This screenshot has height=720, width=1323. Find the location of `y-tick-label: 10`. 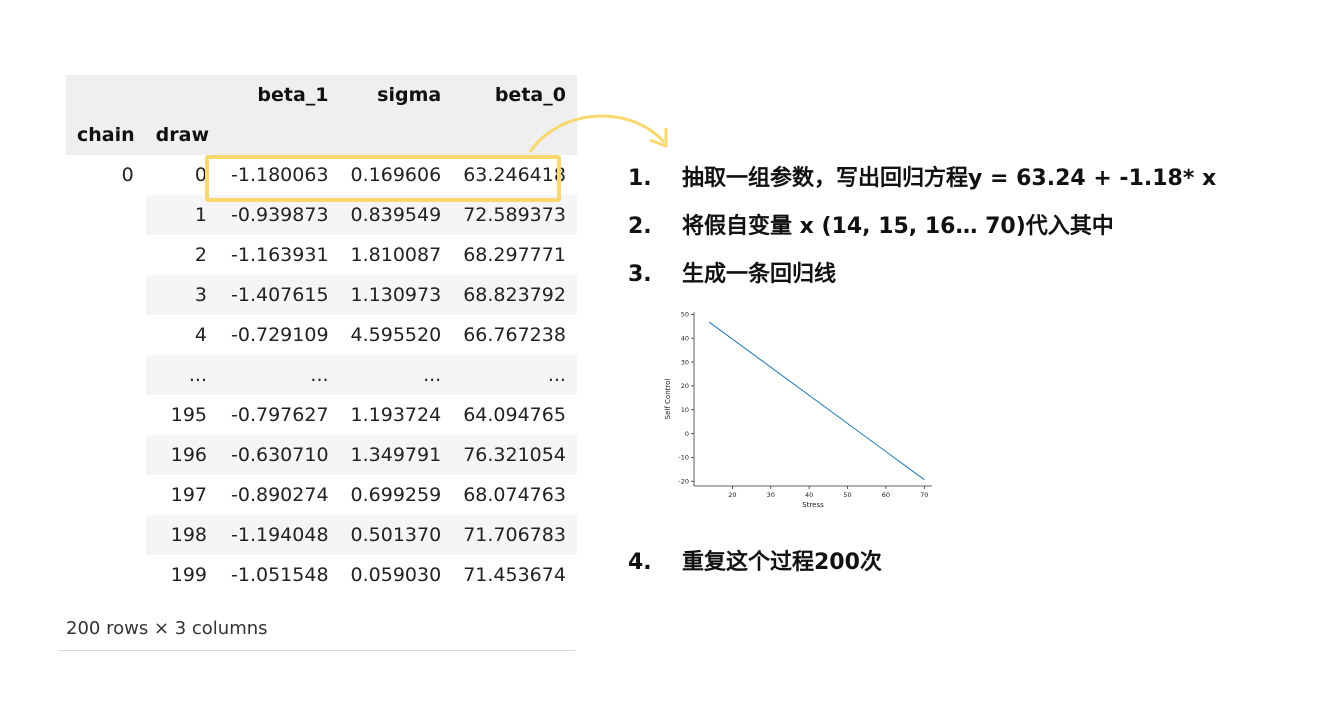

y-tick-label: 10 is located at coordinates (685, 410).